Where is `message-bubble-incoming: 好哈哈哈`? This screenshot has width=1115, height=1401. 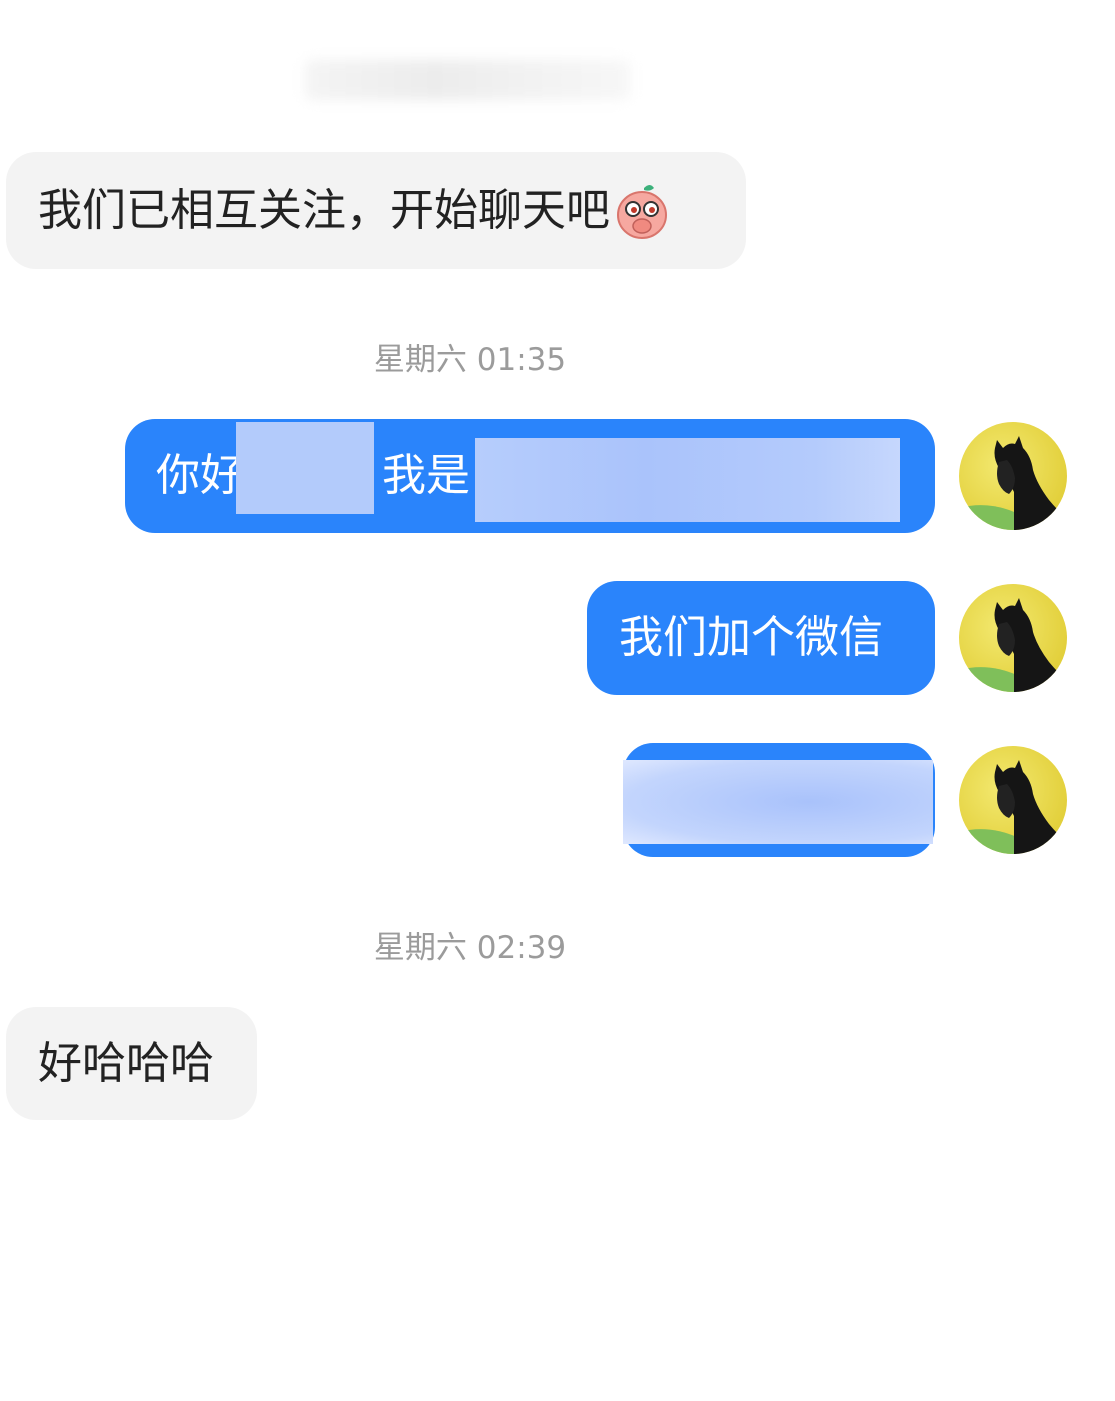 message-bubble-incoming: 好哈哈哈 is located at coordinates (131, 1063).